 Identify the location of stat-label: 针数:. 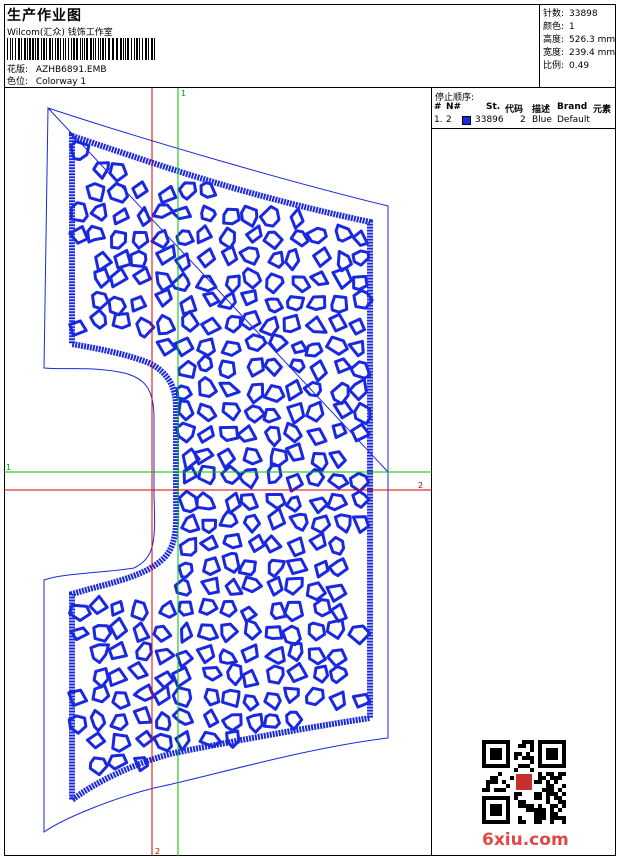
(554, 14).